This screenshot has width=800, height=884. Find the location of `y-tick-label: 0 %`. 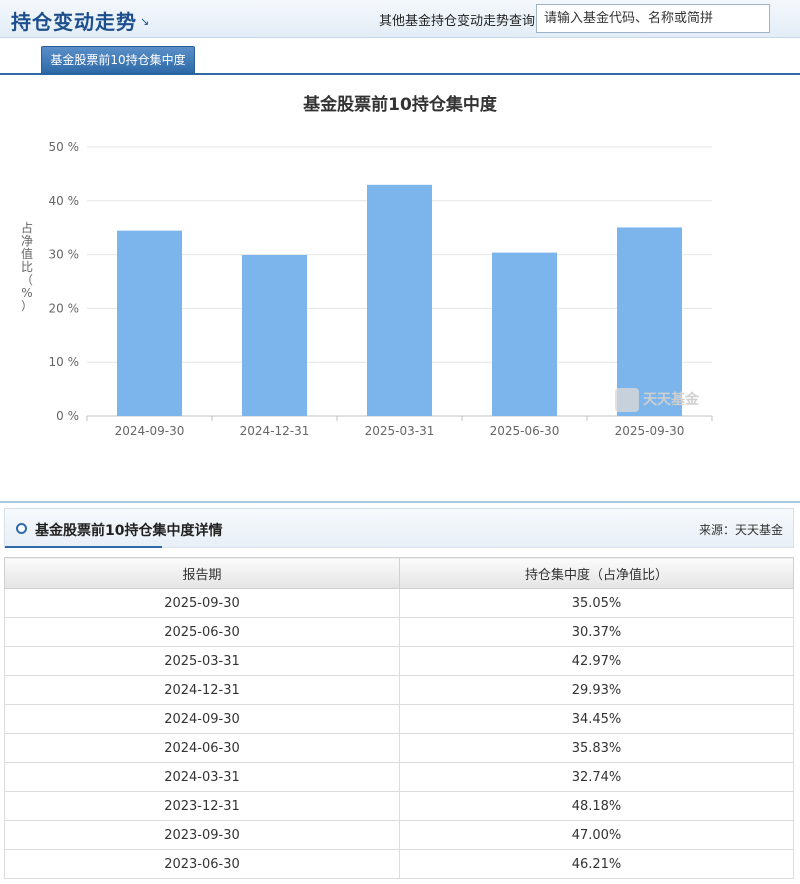

y-tick-label: 0 % is located at coordinates (67, 416).